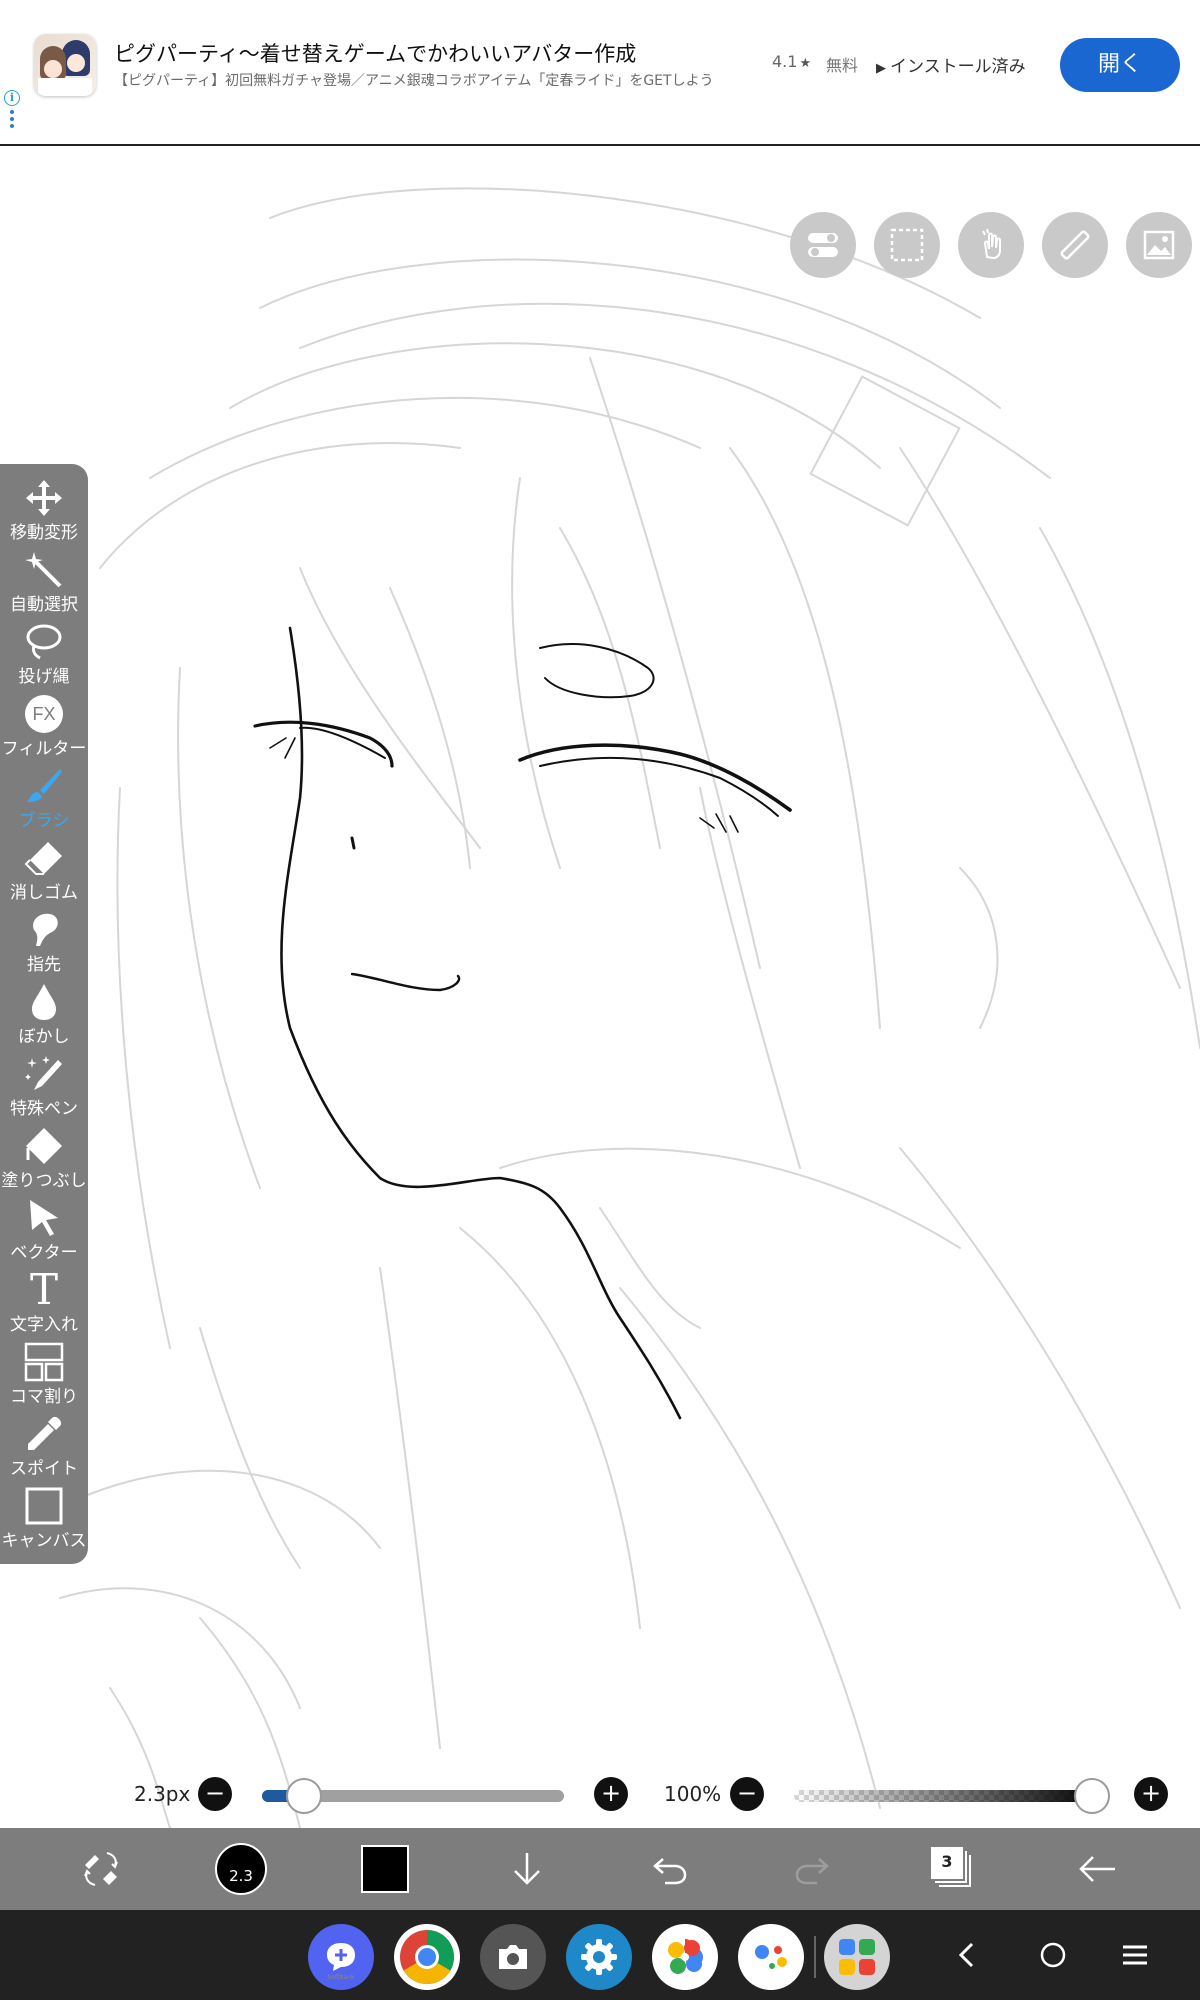 This screenshot has width=1200, height=2000. What do you see at coordinates (958, 67) in the screenshot?
I see `ad-installed-label: インストール済み` at bounding box center [958, 67].